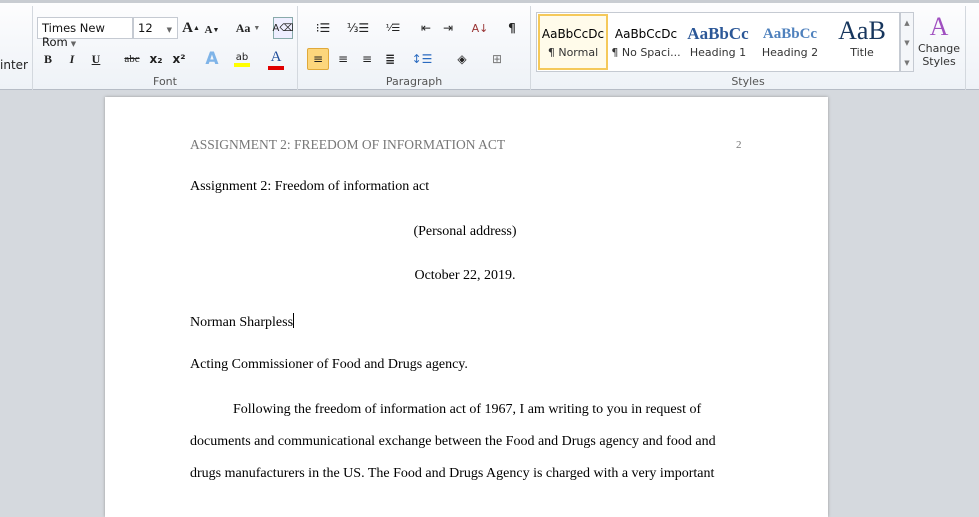 This screenshot has height=517, width=979. Describe the element at coordinates (358, 28) in the screenshot. I see `numbering-icon: ⅓☰` at that location.